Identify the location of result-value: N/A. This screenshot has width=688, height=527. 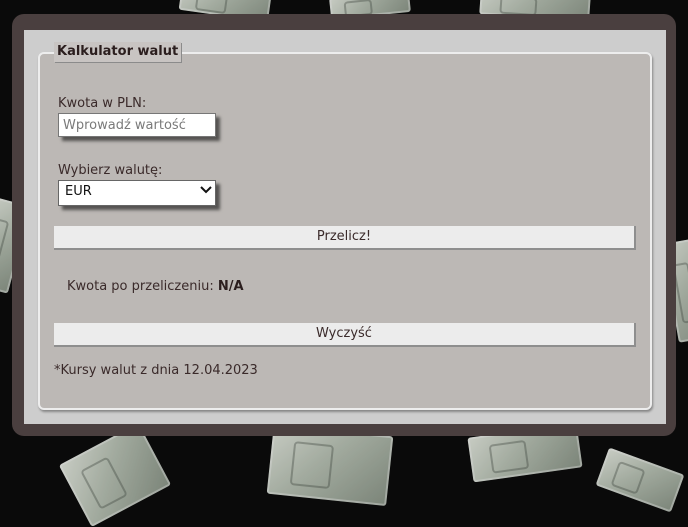
(230, 286).